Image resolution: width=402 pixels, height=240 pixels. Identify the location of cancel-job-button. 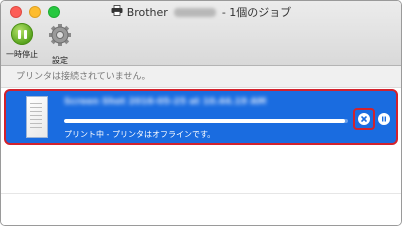
(364, 119).